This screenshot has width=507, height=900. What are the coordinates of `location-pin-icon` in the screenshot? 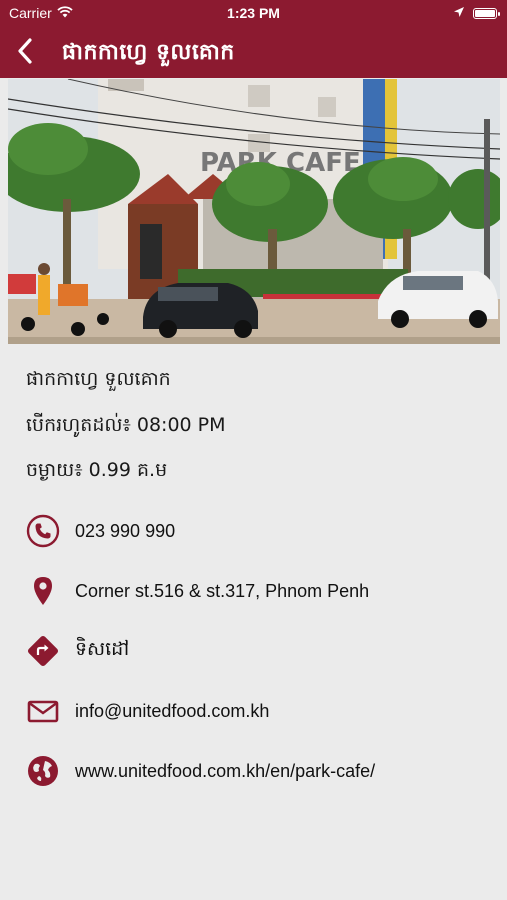 It's located at (43, 591).